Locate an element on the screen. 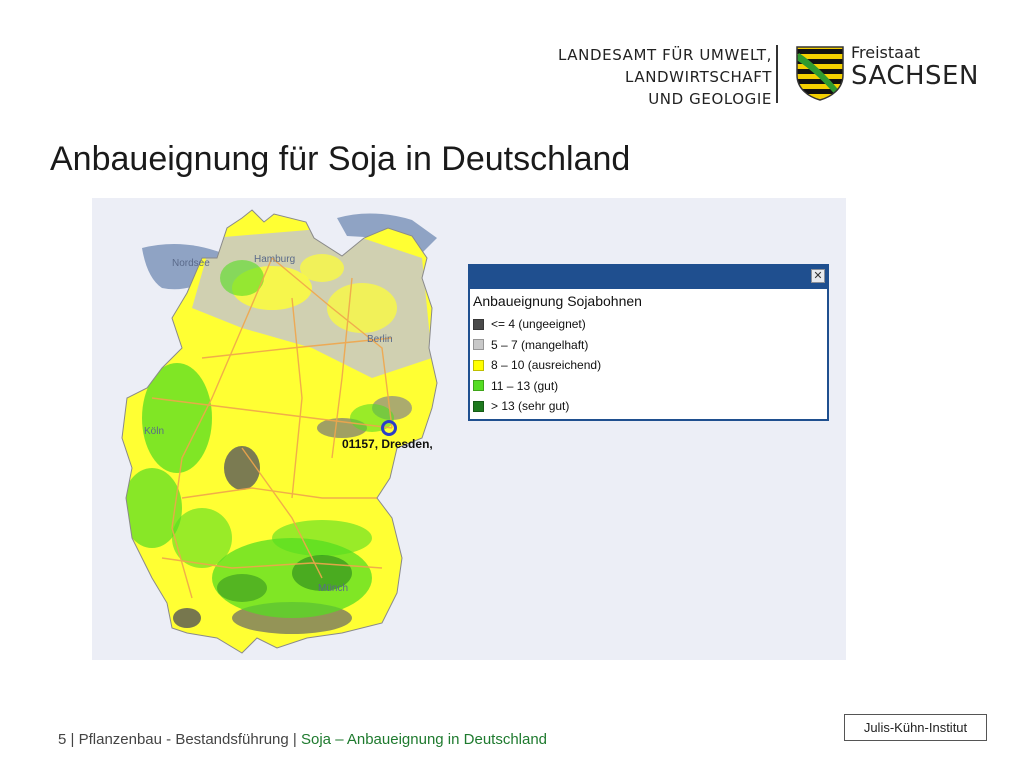 This screenshot has height=768, width=1024. legend-item-label: > 13 (sehr gut) is located at coordinates (530, 406).